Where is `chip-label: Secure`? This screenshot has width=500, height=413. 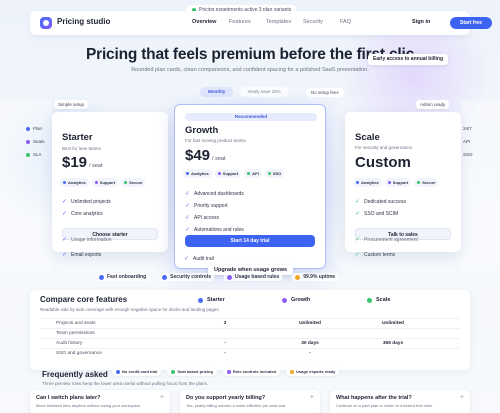 chip-label: Secure is located at coordinates (429, 182).